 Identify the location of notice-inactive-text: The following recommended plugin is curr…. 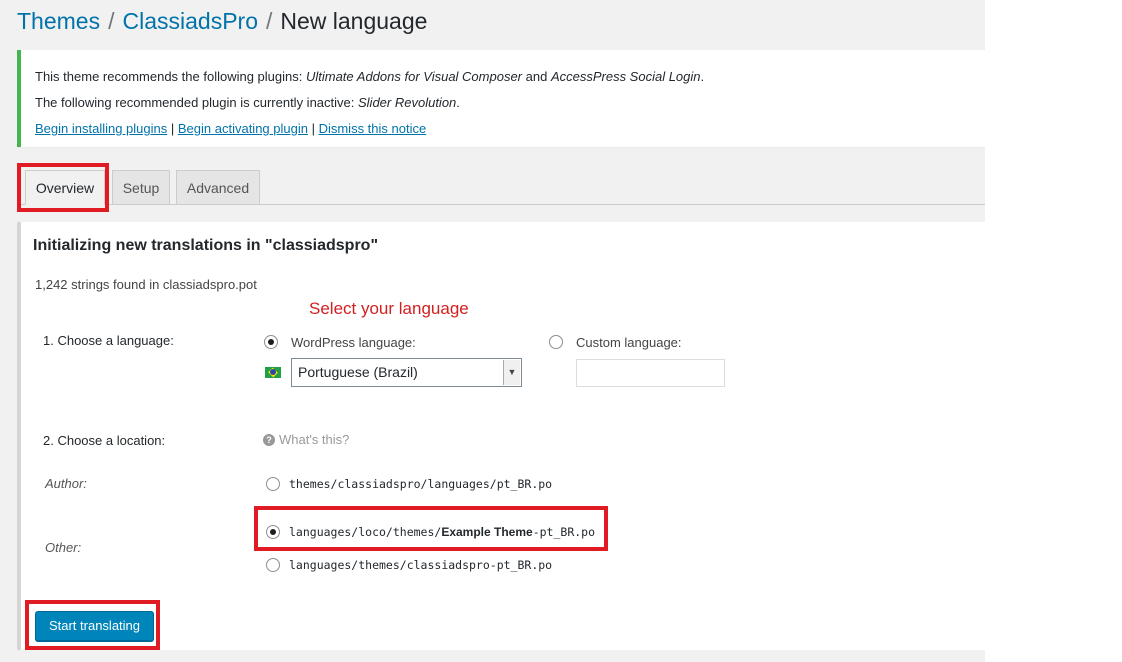
(247, 102).